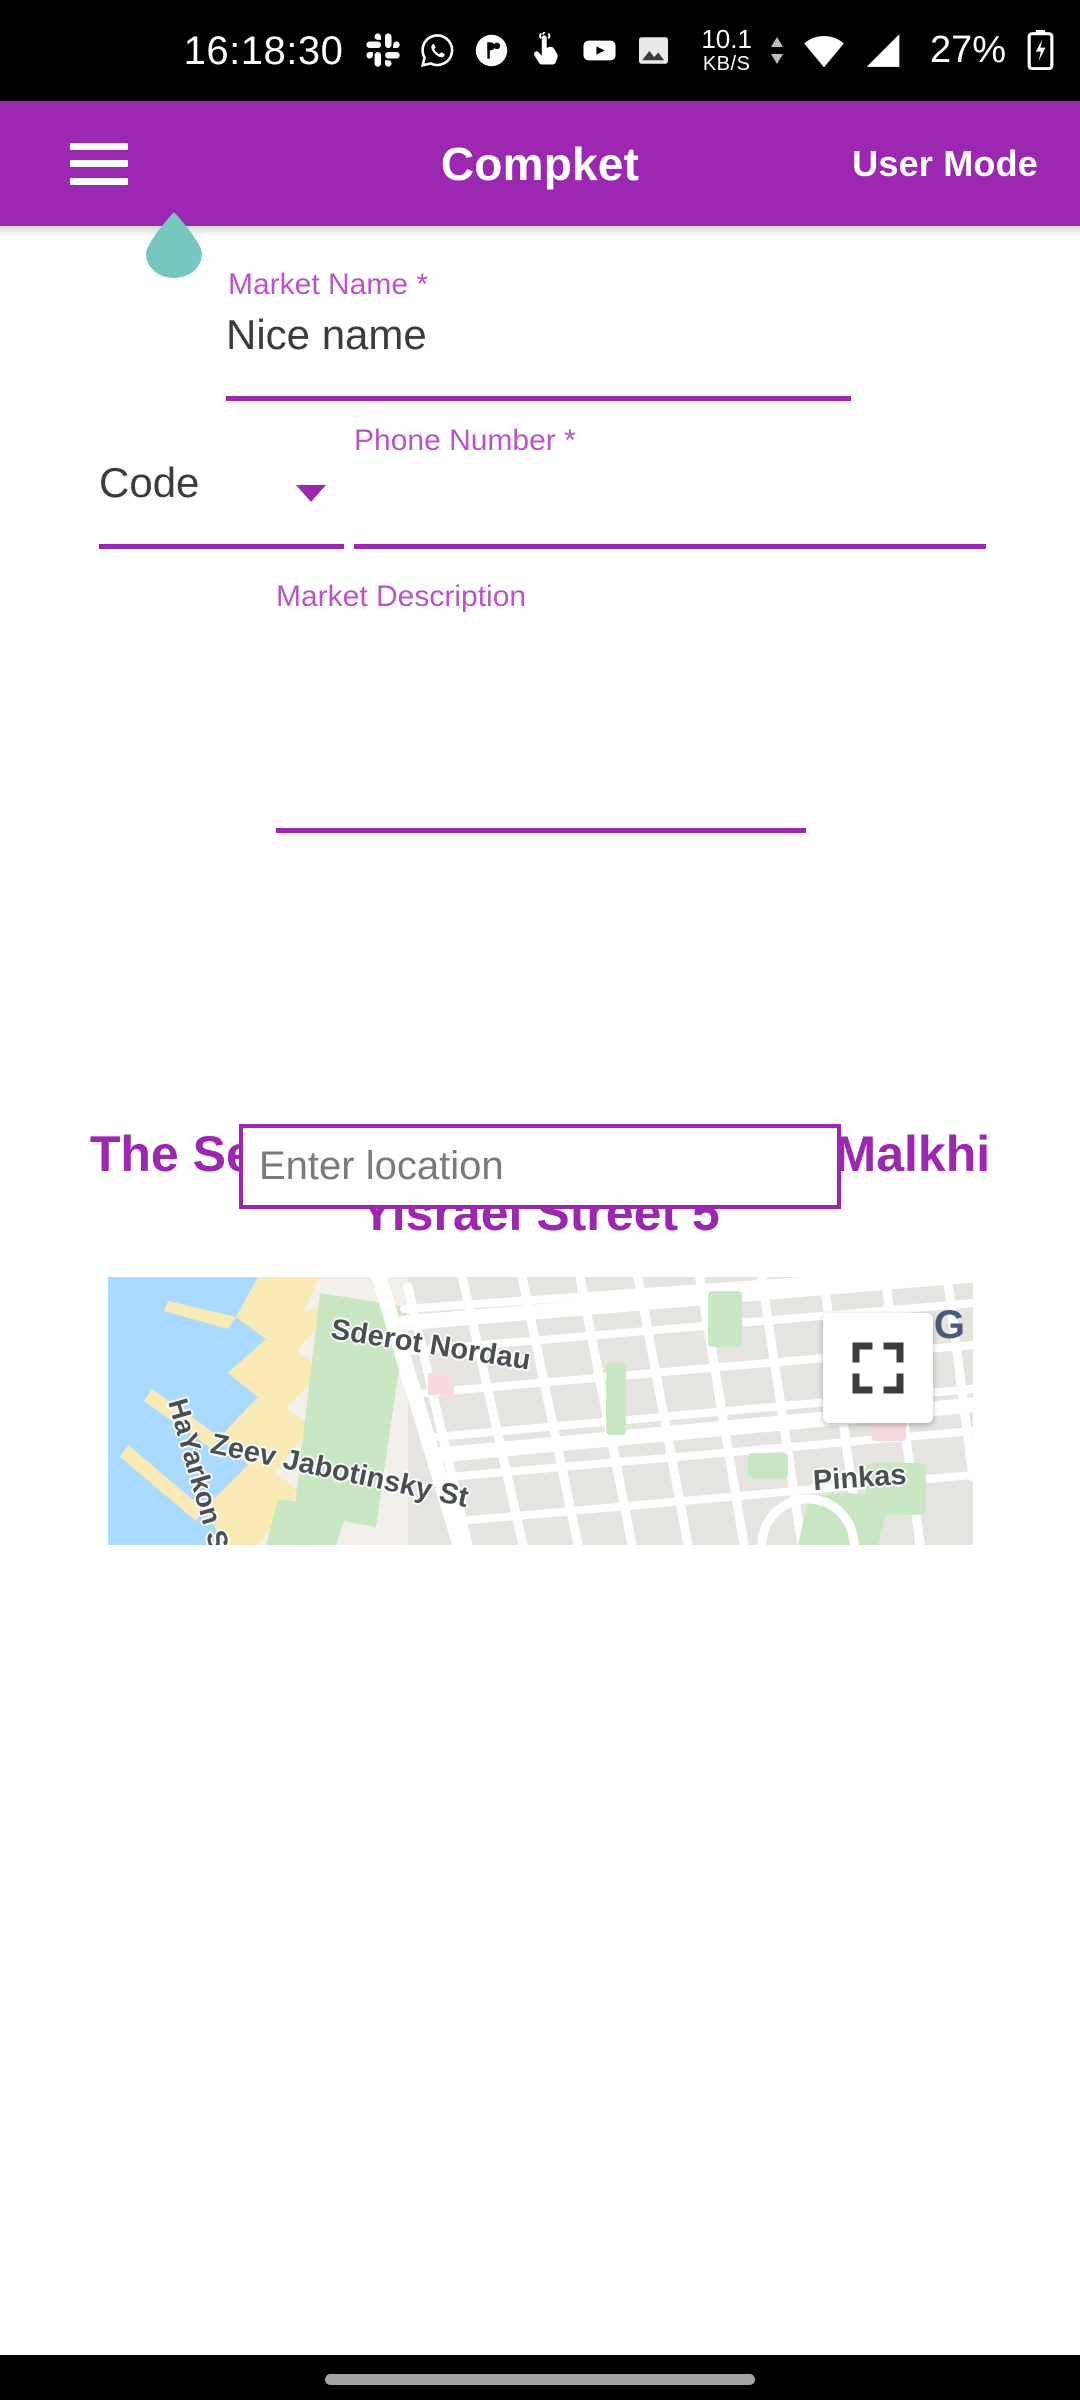 The image size is (1080, 2400). Describe the element at coordinates (465, 440) in the screenshot. I see `phone-number-label: Phone Number *` at that location.